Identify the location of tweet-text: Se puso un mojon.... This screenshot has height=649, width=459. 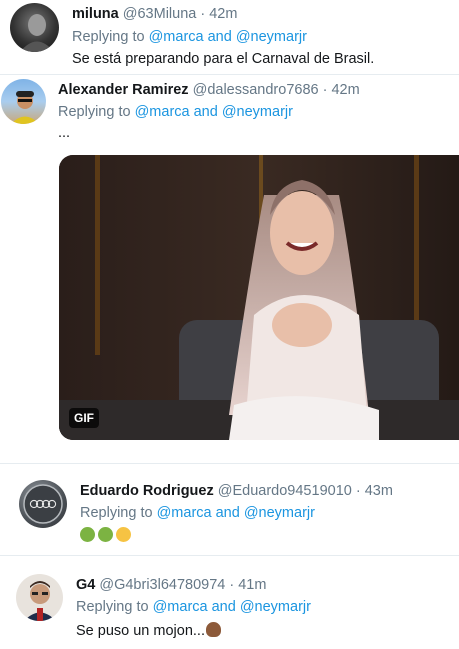
(140, 631).